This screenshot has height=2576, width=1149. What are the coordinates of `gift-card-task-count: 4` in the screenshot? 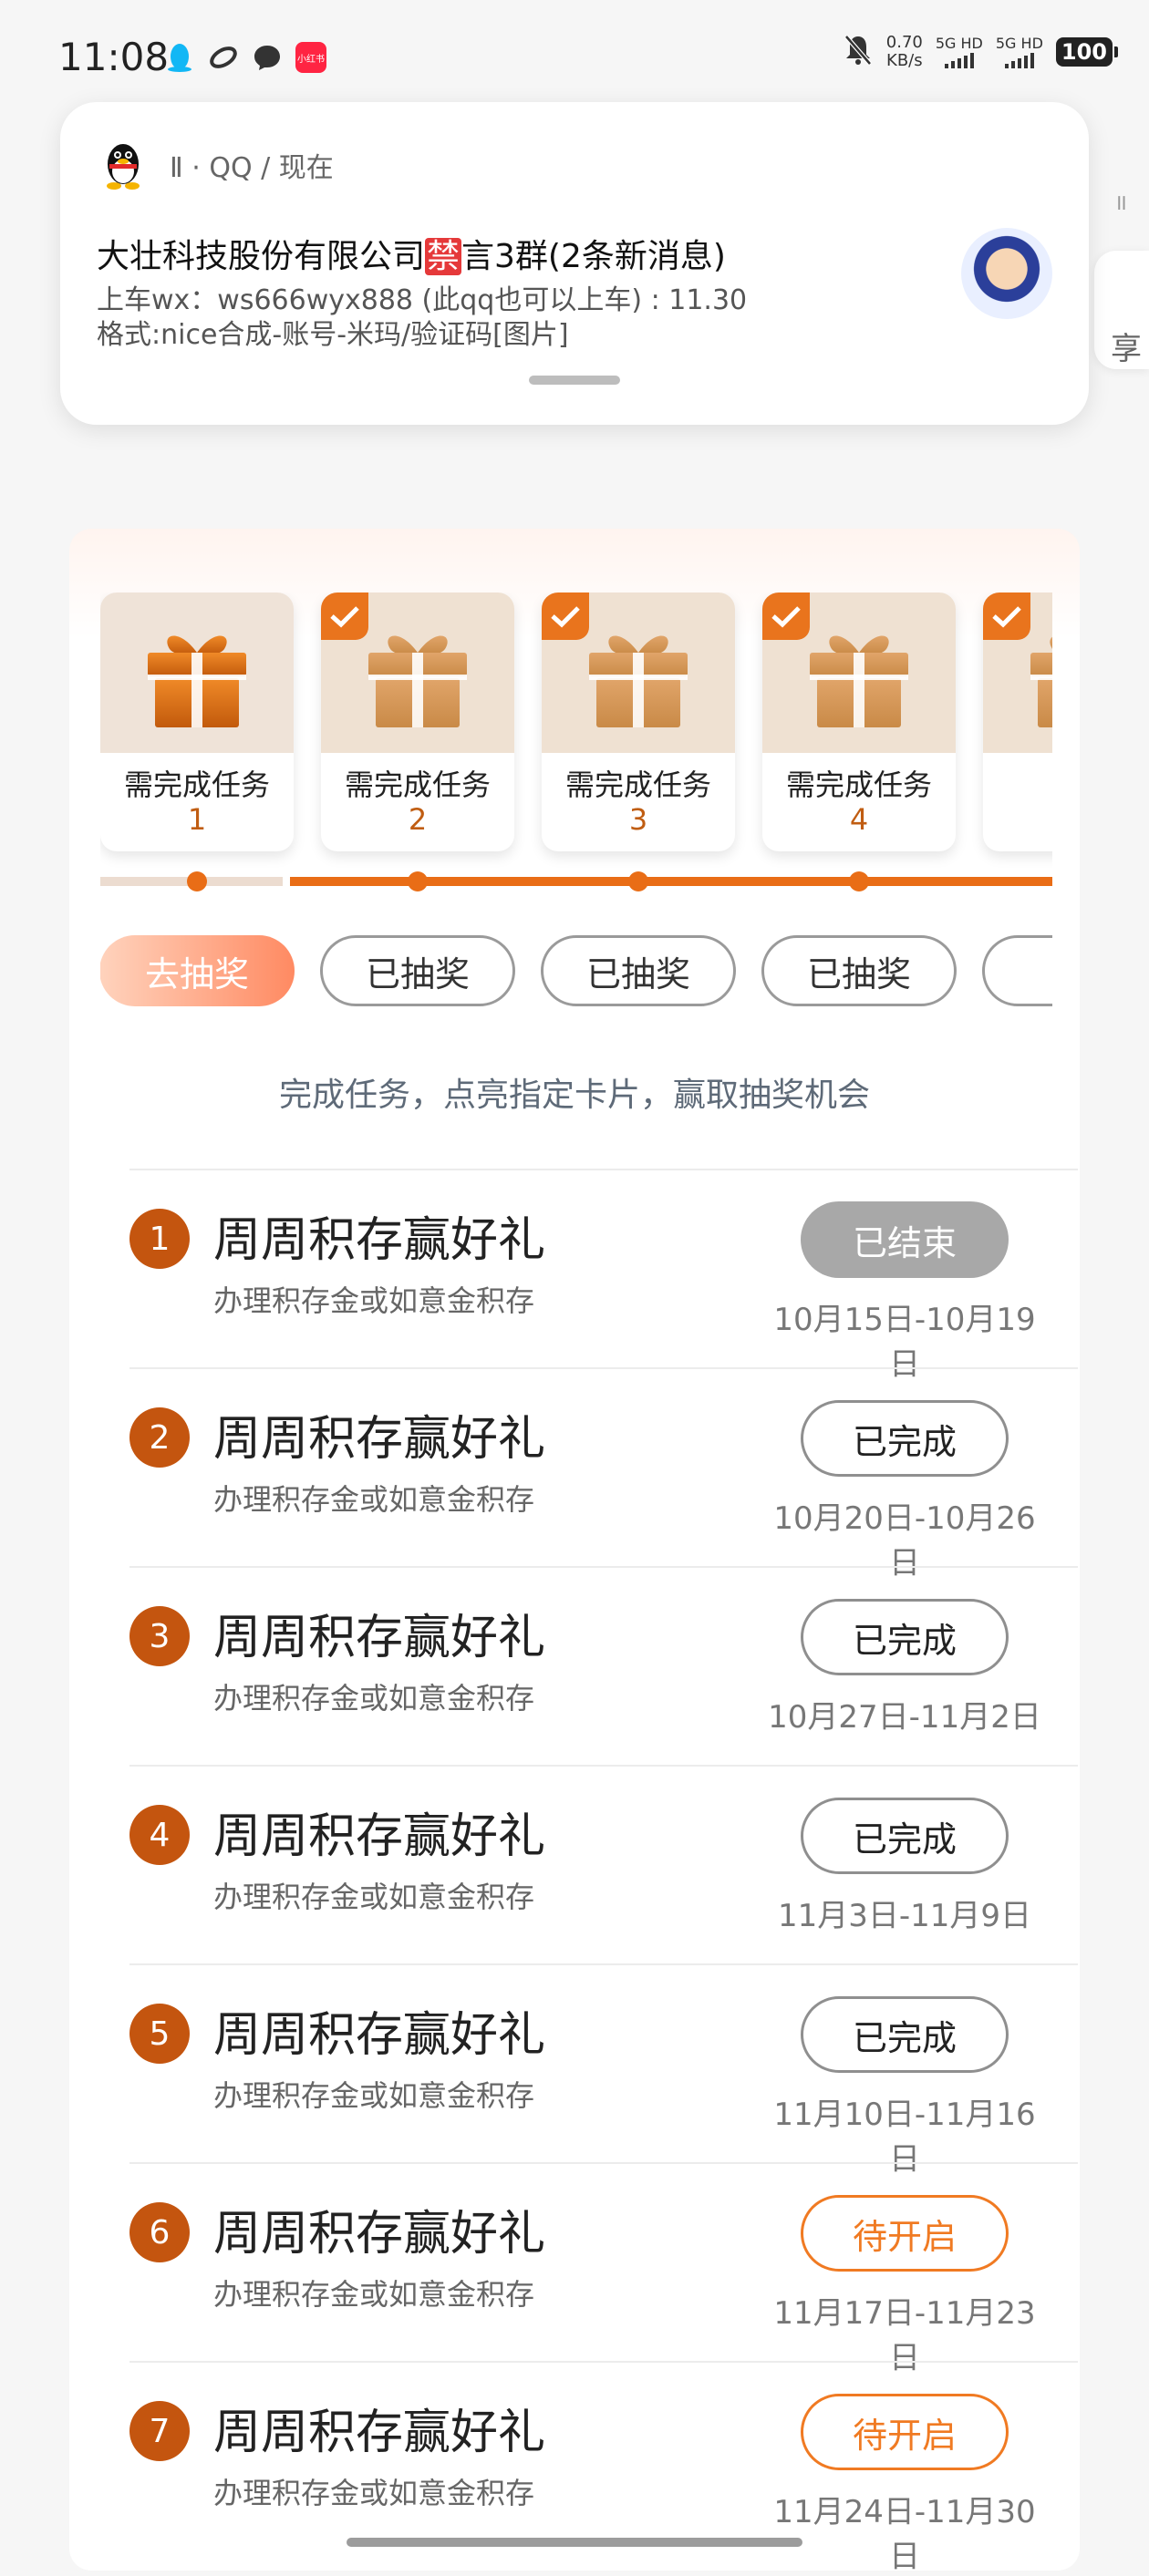 It's located at (859, 819).